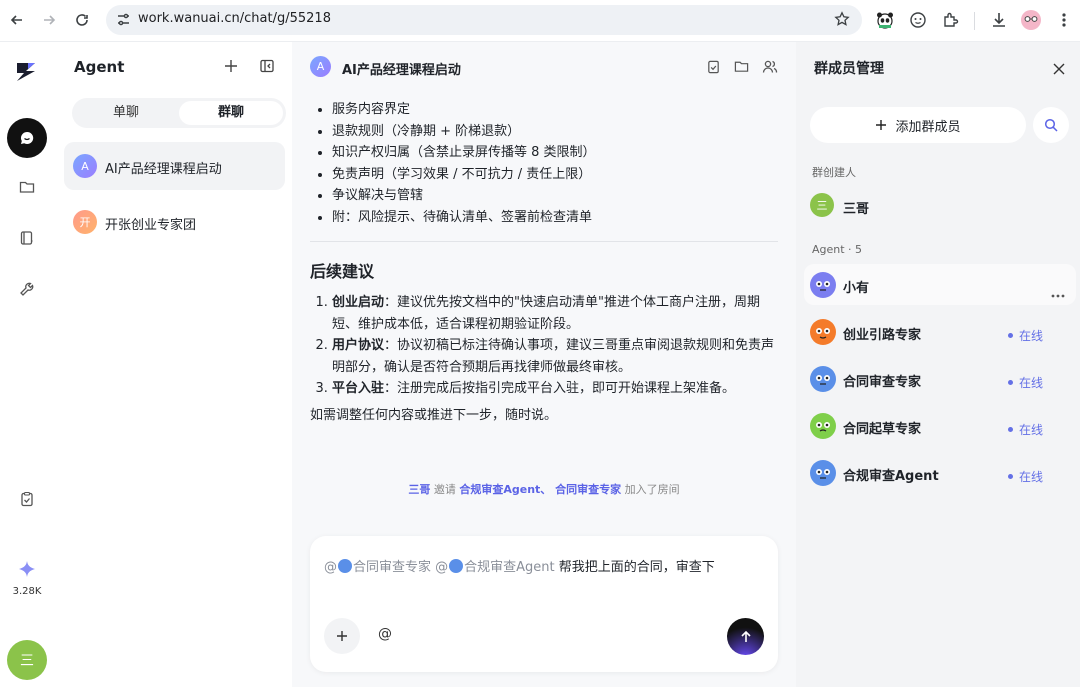 The image size is (1080, 687). Describe the element at coordinates (434, 415) in the screenshot. I see `closing-text: 如需调整任何内容或推进下一步，随时说。` at that location.